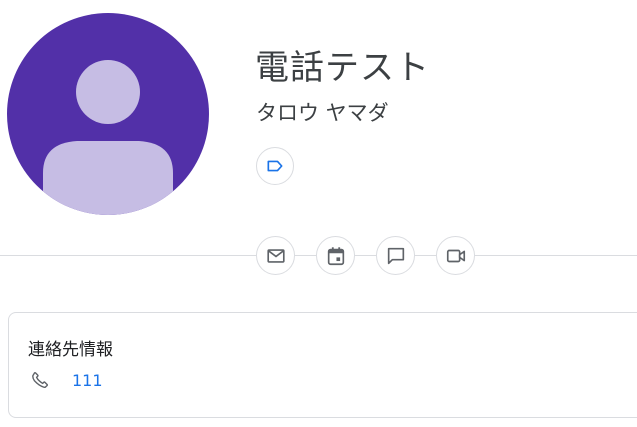 This screenshot has width=637, height=427. Describe the element at coordinates (322, 113) in the screenshot. I see `contact-phonetic-name: タロウ ヤマダ` at that location.